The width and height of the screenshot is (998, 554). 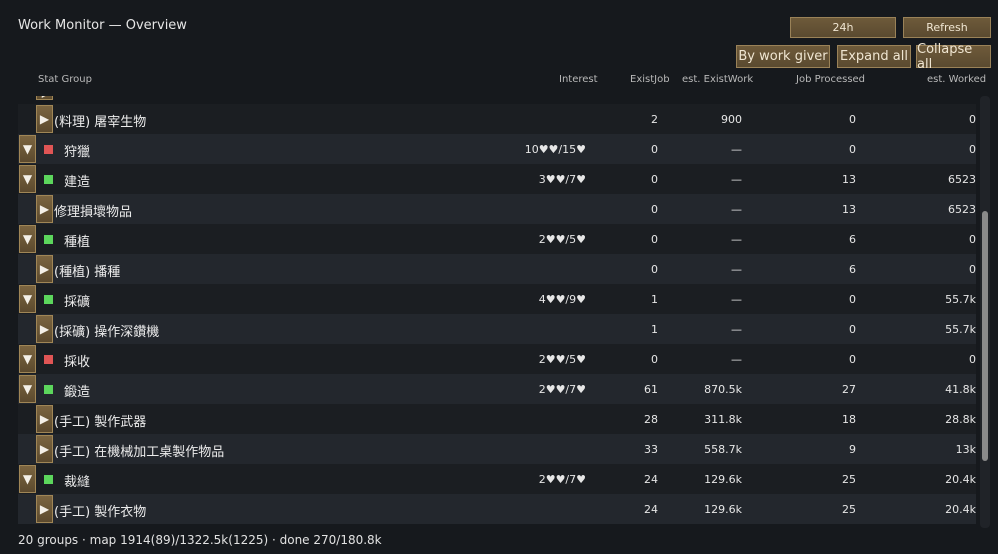 I want to click on refresh-button: Refresh, so click(x=947, y=27).